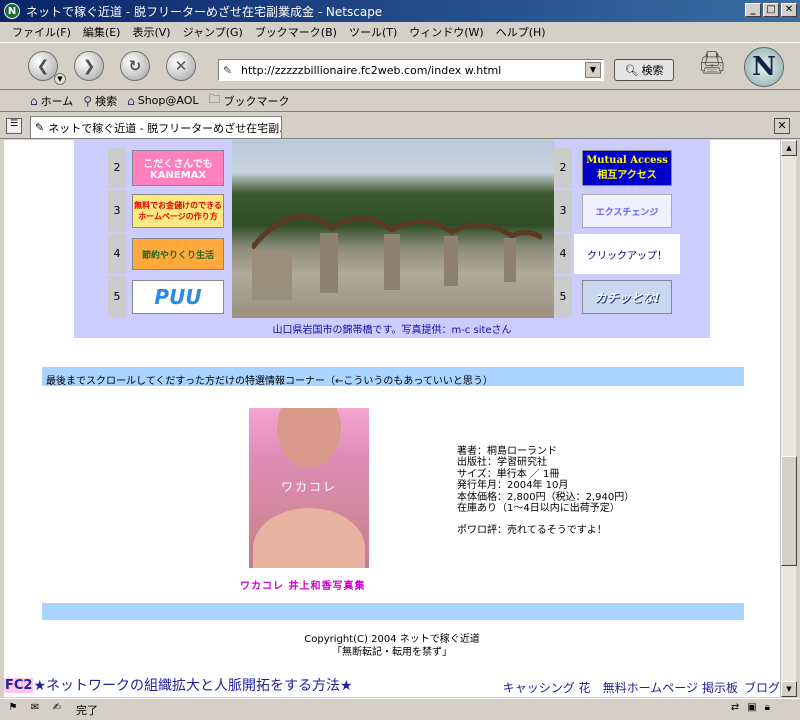 Image resolution: width=800 pixels, height=720 pixels. Describe the element at coordinates (752, 707) in the screenshot. I see `popup-icon: ▣` at that location.